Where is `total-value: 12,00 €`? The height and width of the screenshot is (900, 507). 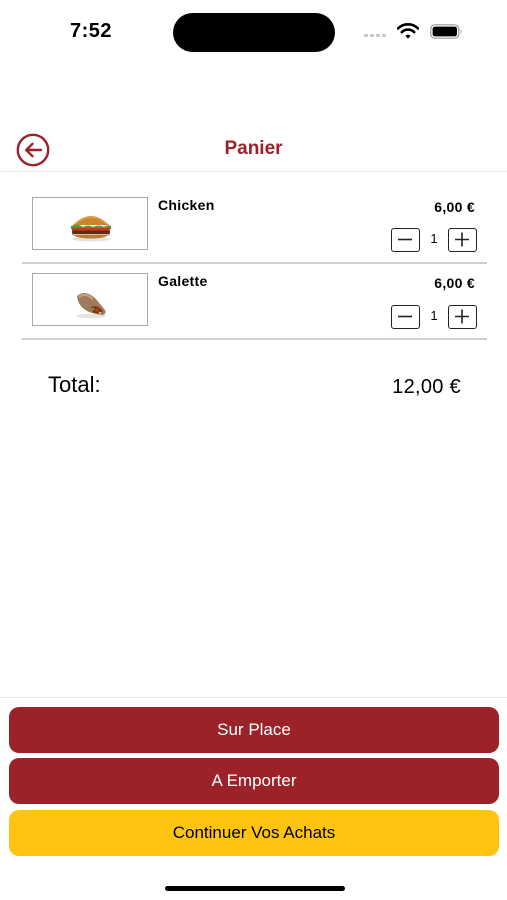 total-value: 12,00 € is located at coordinates (426, 387).